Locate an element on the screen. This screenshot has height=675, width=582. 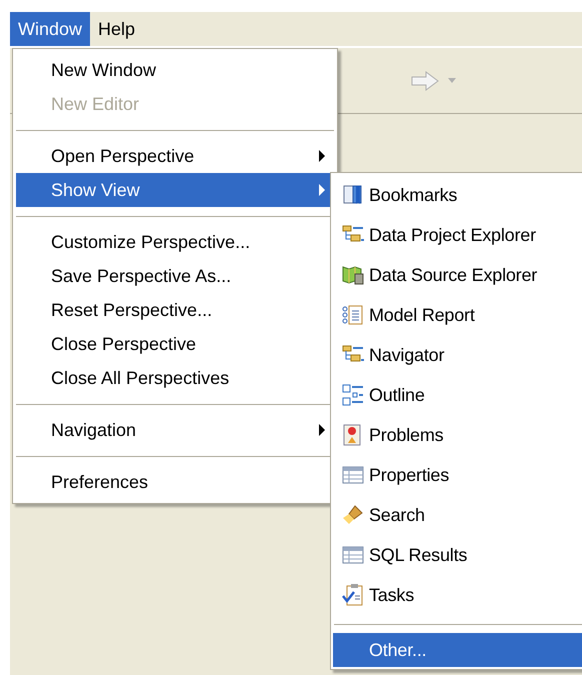
outline-icon is located at coordinates (353, 395).